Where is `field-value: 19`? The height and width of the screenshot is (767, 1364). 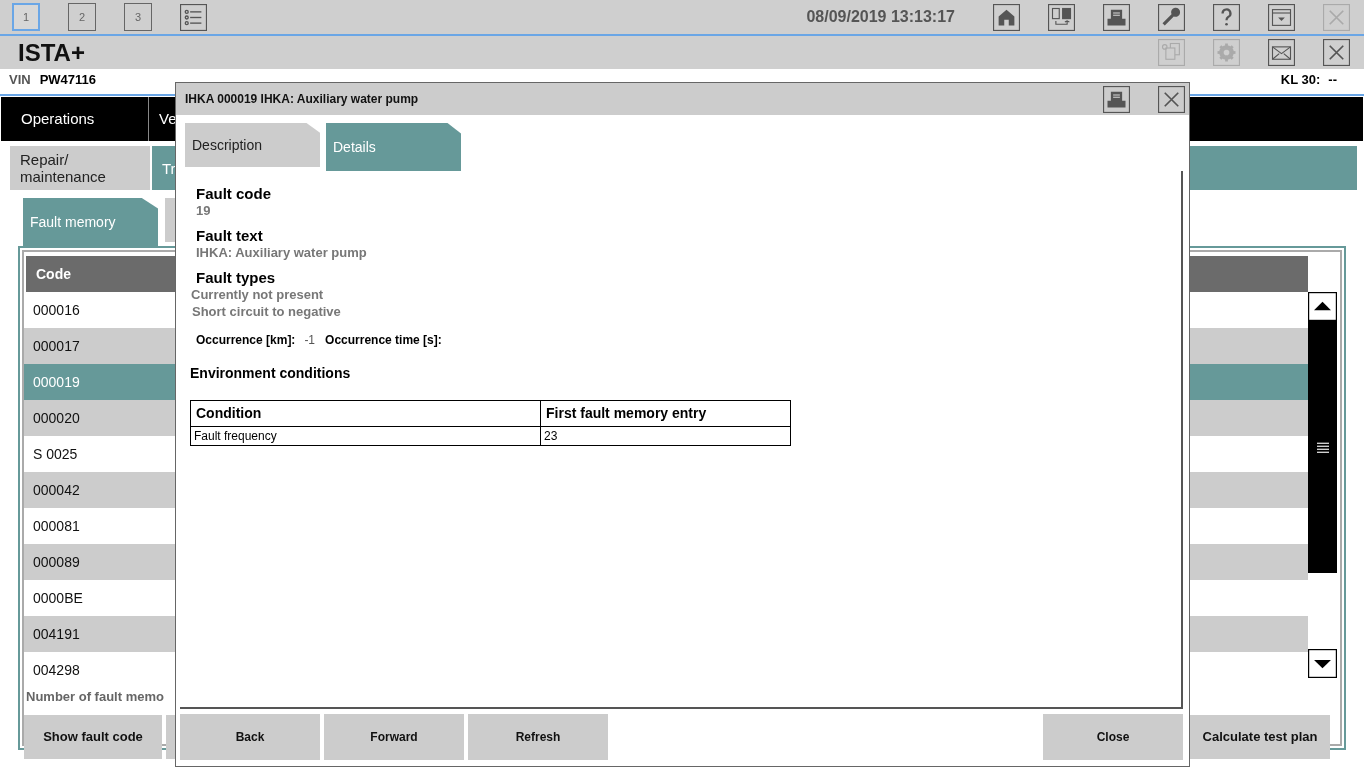 field-value: 19 is located at coordinates (203, 211).